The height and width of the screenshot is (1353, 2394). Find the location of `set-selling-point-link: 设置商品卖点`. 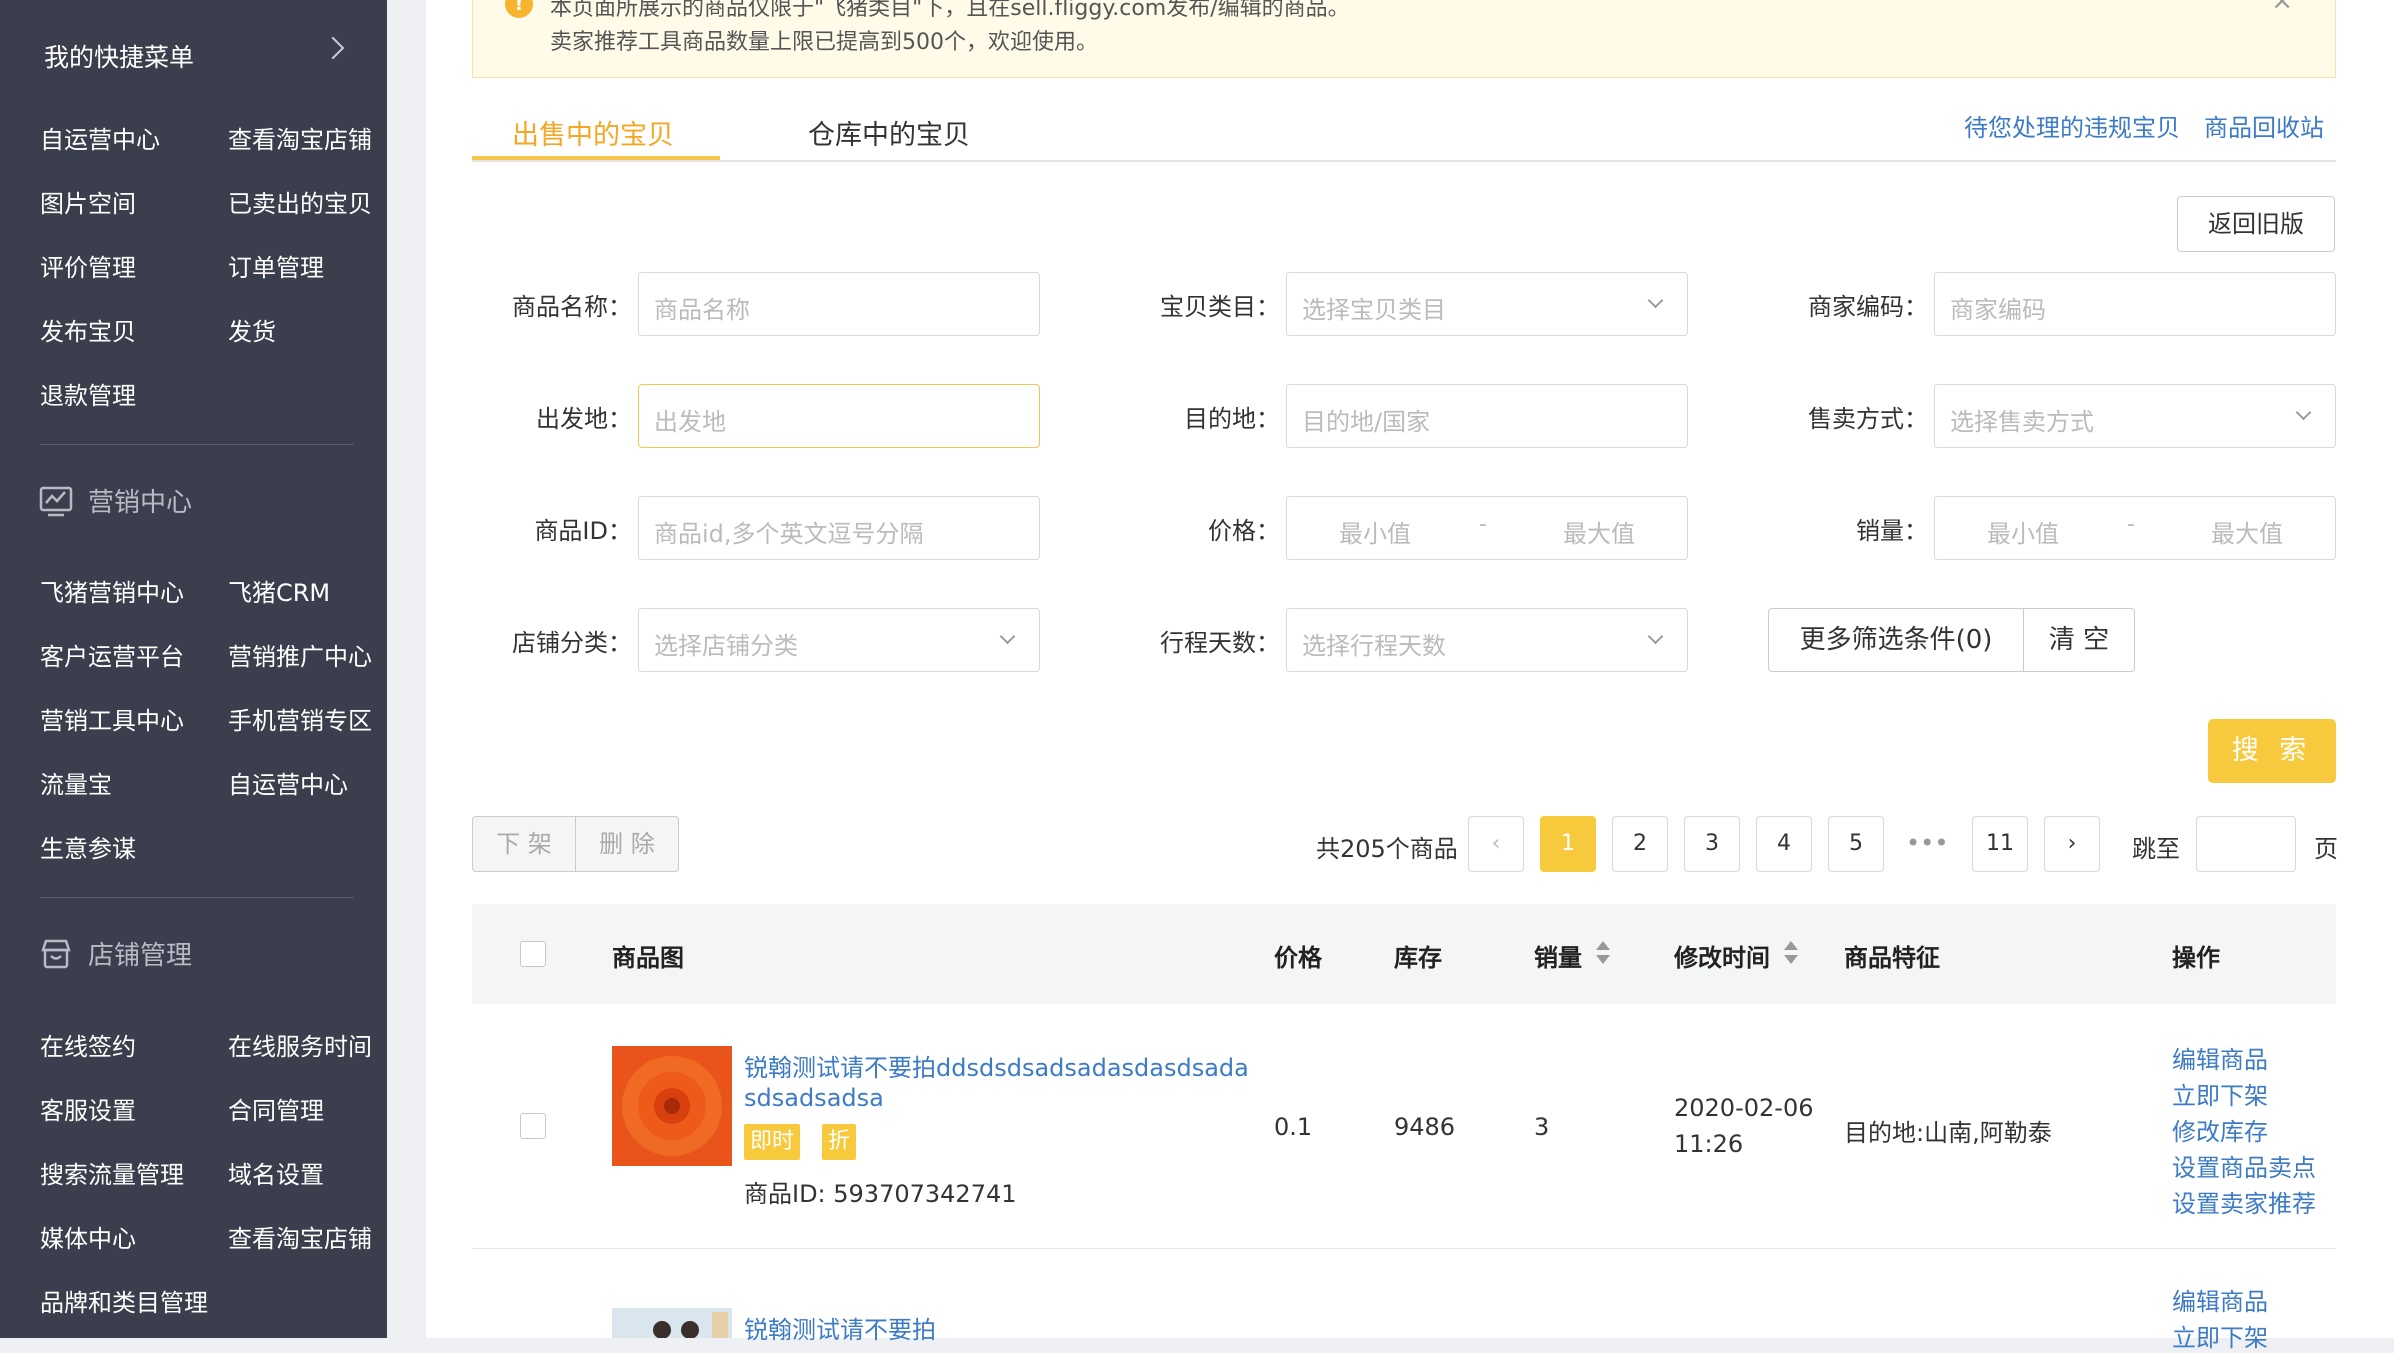

set-selling-point-link: 设置商品卖点 is located at coordinates (2244, 1165).